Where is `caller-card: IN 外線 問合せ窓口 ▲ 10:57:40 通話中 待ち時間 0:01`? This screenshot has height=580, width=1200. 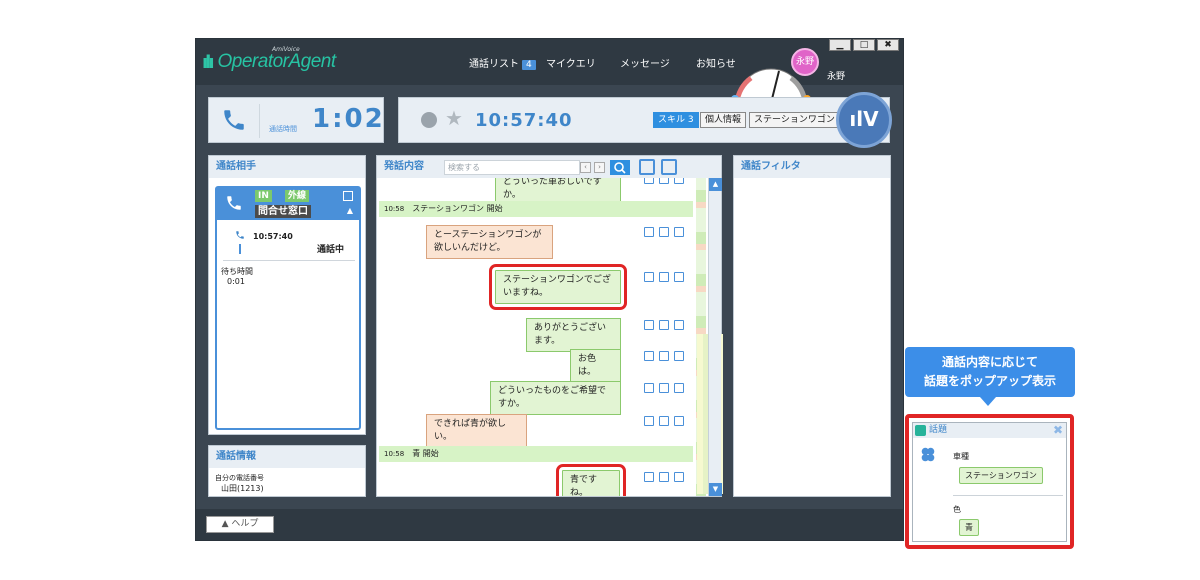
caller-card: IN 外線 問合せ窓口 ▲ 10:57:40 通話中 待ち時間 0:01 is located at coordinates (288, 308).